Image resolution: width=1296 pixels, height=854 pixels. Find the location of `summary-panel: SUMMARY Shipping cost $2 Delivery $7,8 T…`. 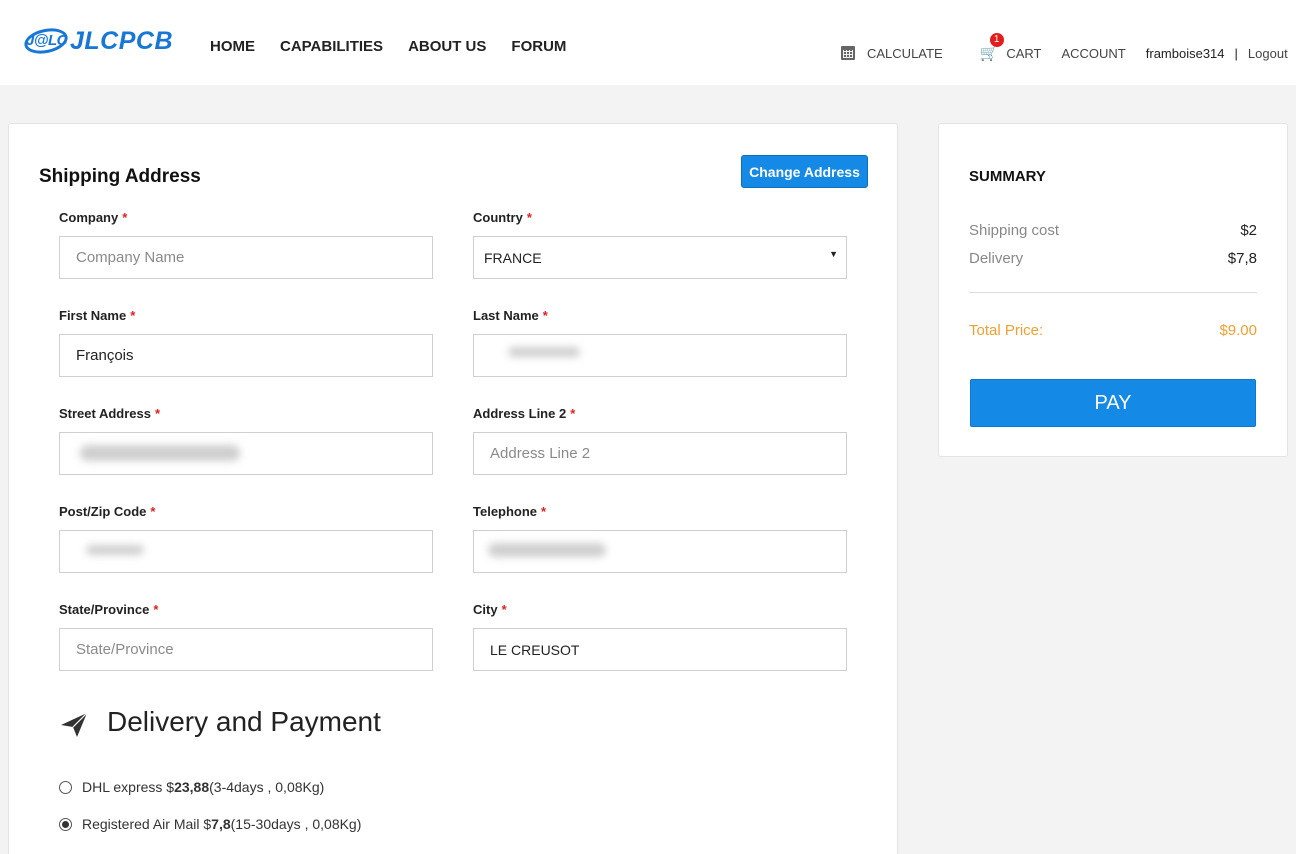

summary-panel: SUMMARY Shipping cost $2 Delivery $7,8 T… is located at coordinates (1113, 290).